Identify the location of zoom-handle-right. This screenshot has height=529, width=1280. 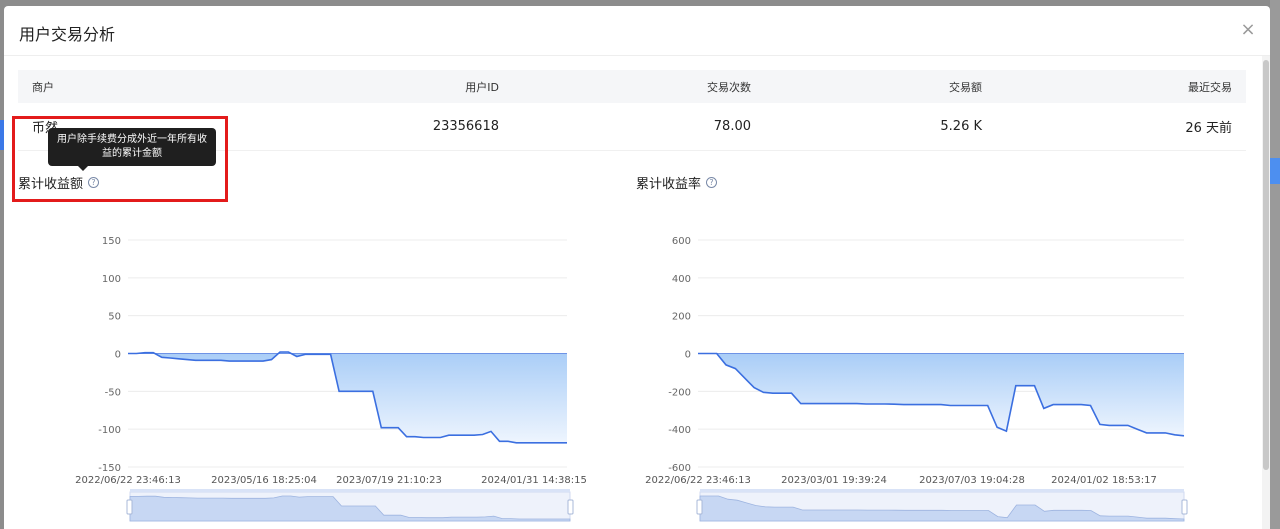
(1184, 507).